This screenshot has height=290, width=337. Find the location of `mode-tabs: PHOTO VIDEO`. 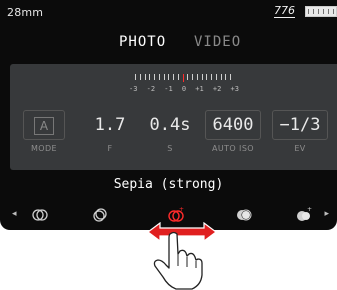

mode-tabs: PHOTO VIDEO is located at coordinates (168, 44).